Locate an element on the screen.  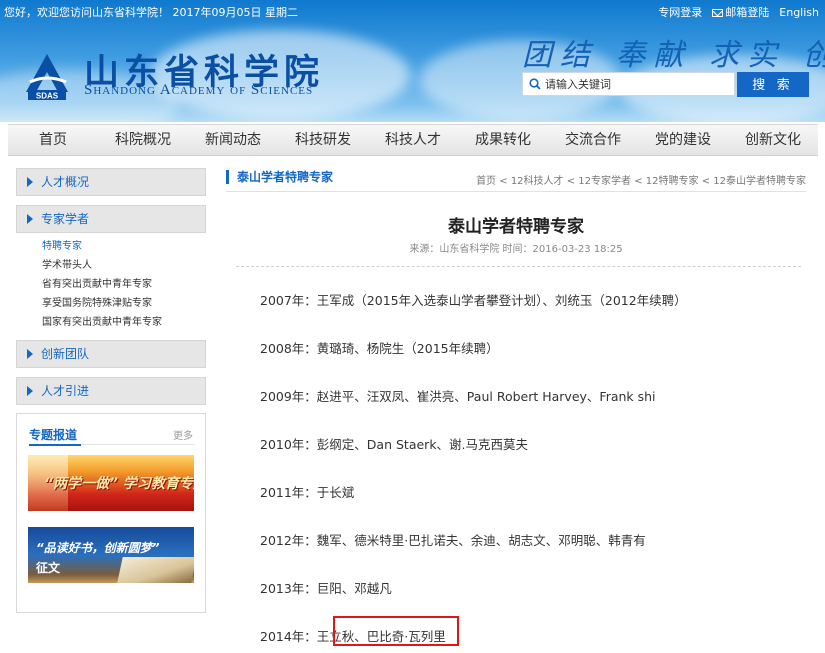
expert-entry-2008: 2008年：黄璐琦、杨院生（2015年续聘） is located at coordinates (379, 348).